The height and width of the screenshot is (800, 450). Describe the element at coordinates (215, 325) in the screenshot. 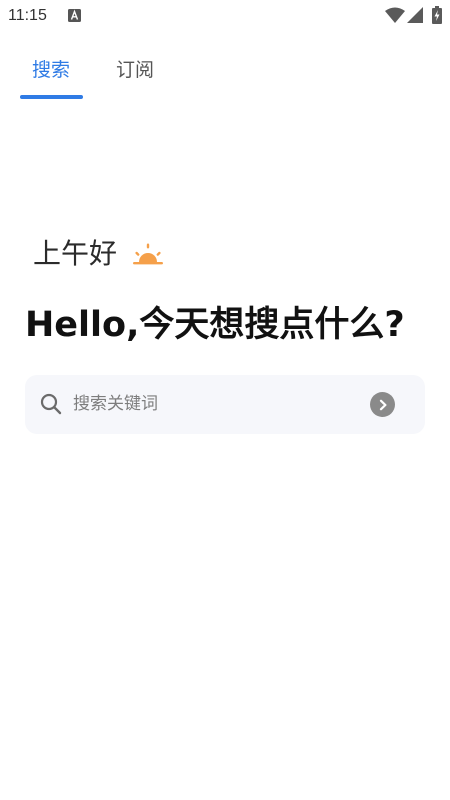

I see `headline: Hello,今天想搜点什么?` at that location.